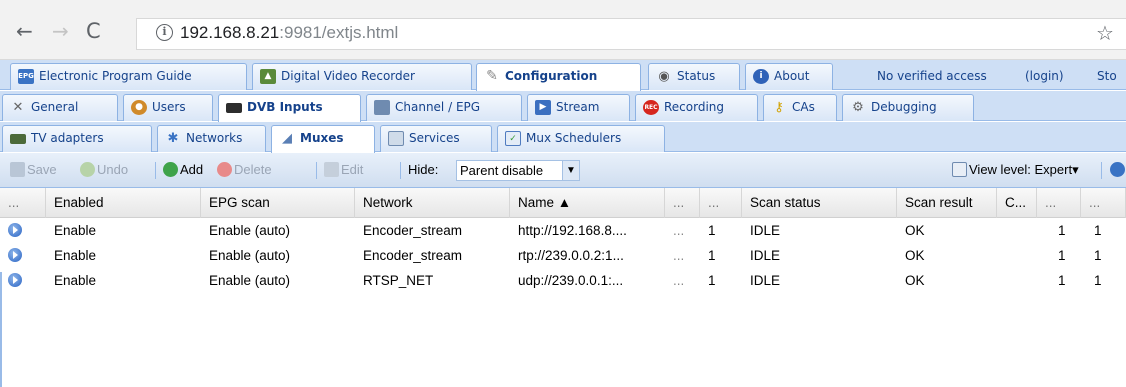  I want to click on hide-label: Hide:, so click(423, 169).